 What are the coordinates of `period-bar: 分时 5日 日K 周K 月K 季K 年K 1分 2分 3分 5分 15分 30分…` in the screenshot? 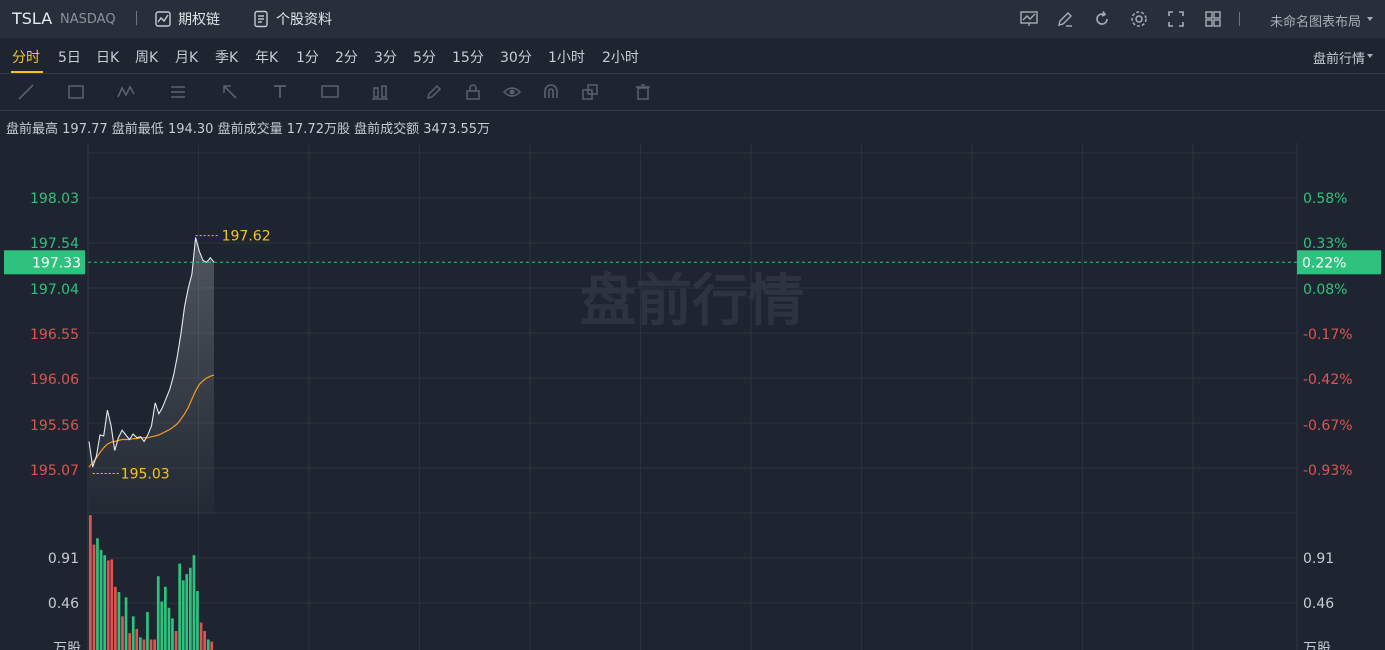 It's located at (692, 56).